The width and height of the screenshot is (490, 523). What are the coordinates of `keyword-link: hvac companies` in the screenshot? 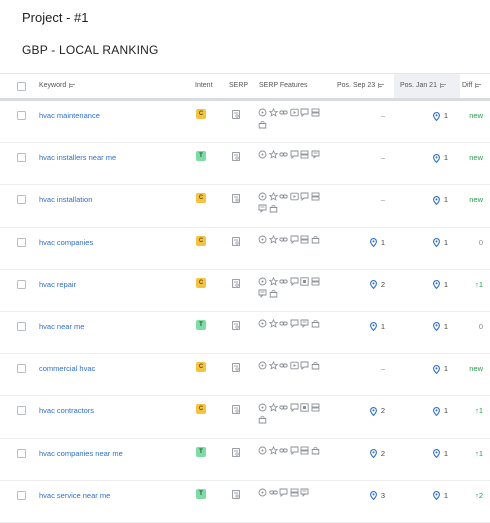 It's located at (66, 242).